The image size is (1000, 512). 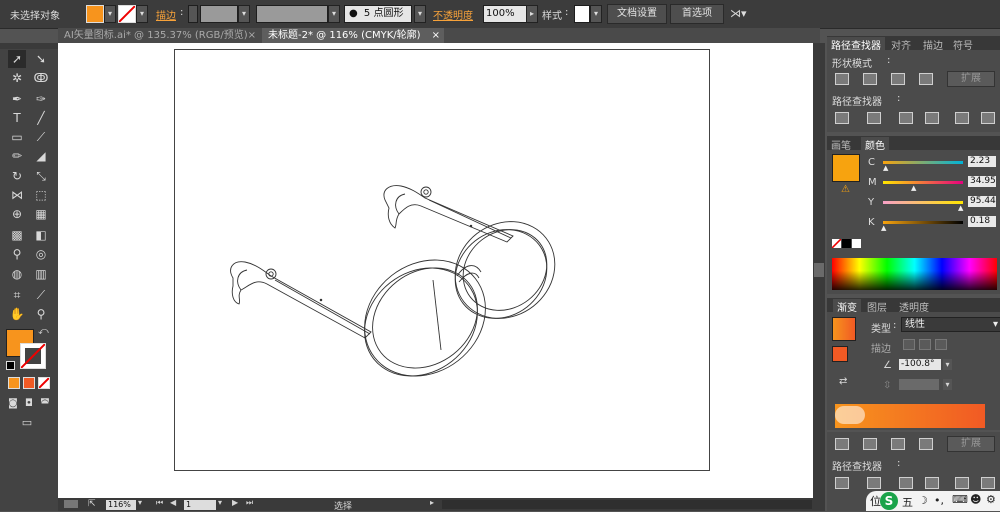 What do you see at coordinates (885, 168) in the screenshot?
I see `channel-c-thumb: ▲` at bounding box center [885, 168].